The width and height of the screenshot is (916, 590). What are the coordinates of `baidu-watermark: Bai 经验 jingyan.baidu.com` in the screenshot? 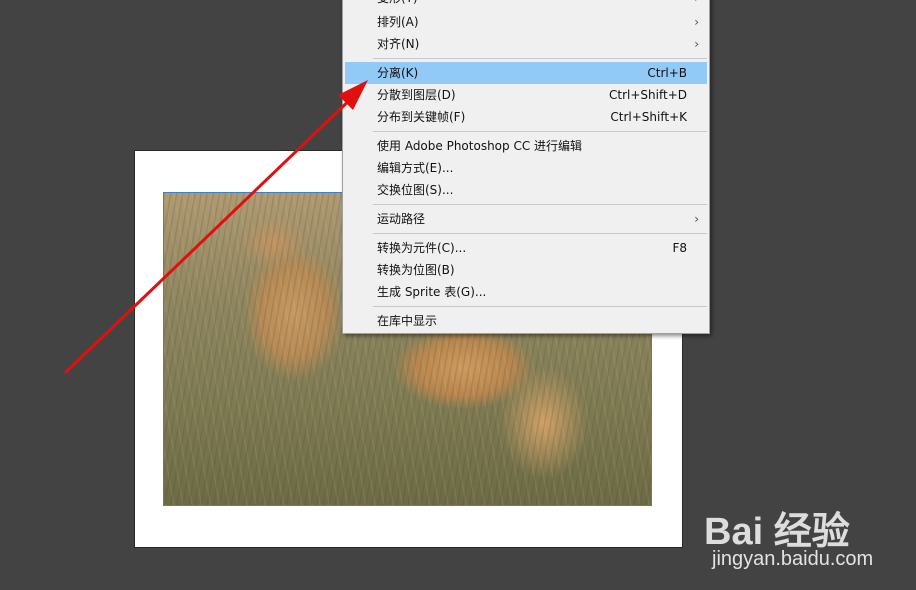 It's located at (804, 535).